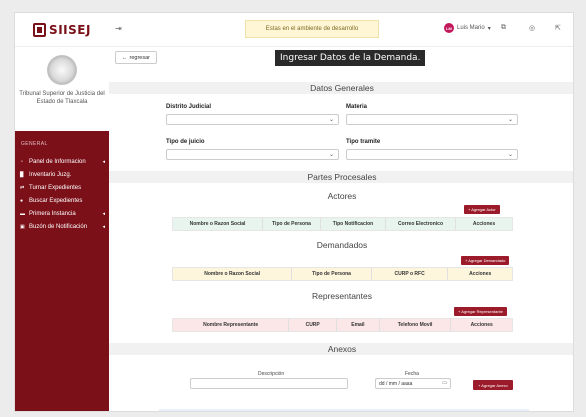 The height and width of the screenshot is (417, 586). Describe the element at coordinates (558, 28) in the screenshot. I see `logout-icon: ⇱` at that location.